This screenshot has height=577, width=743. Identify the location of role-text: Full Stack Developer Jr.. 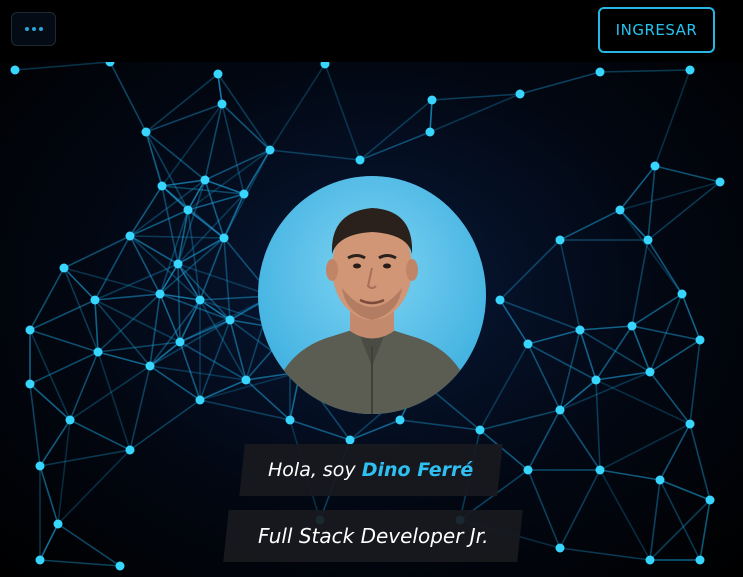
(373, 536).